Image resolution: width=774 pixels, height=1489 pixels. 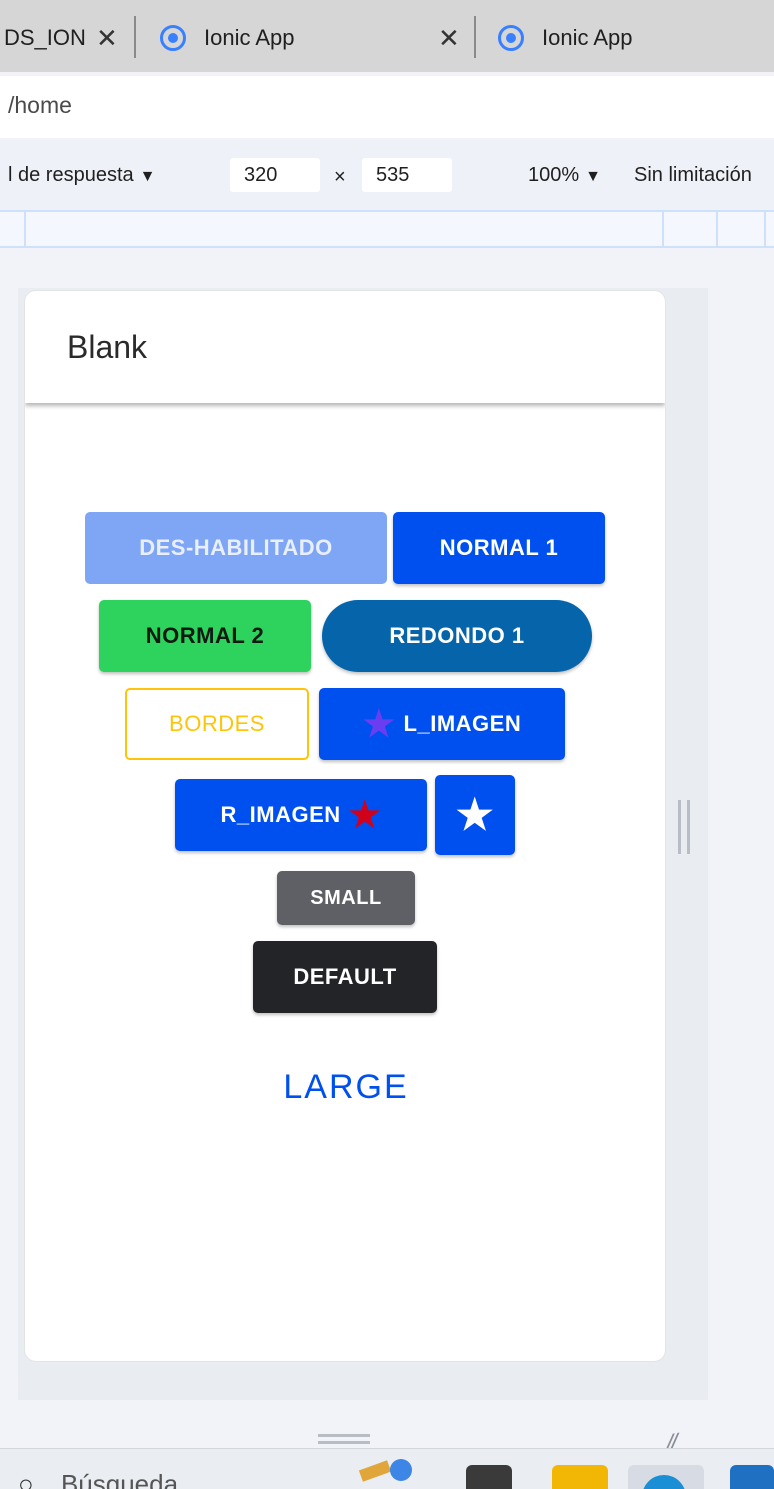 What do you see at coordinates (107, 347) in the screenshot?
I see `page-title: Blank` at bounding box center [107, 347].